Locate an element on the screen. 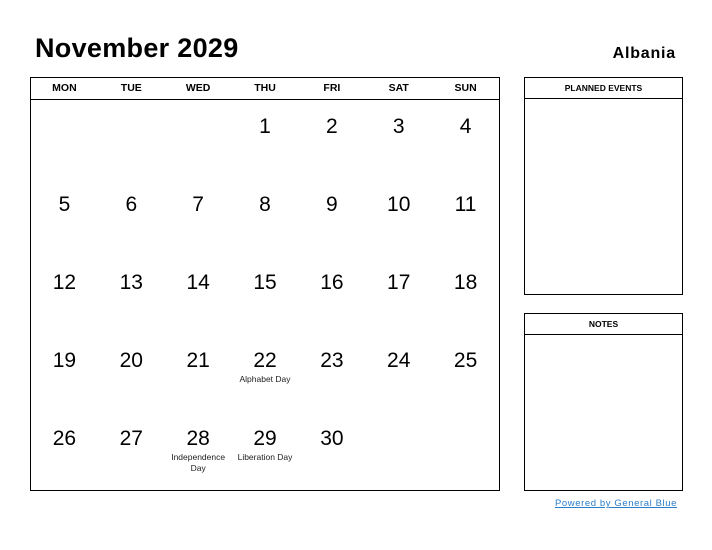  country-label: Albania is located at coordinates (644, 53).